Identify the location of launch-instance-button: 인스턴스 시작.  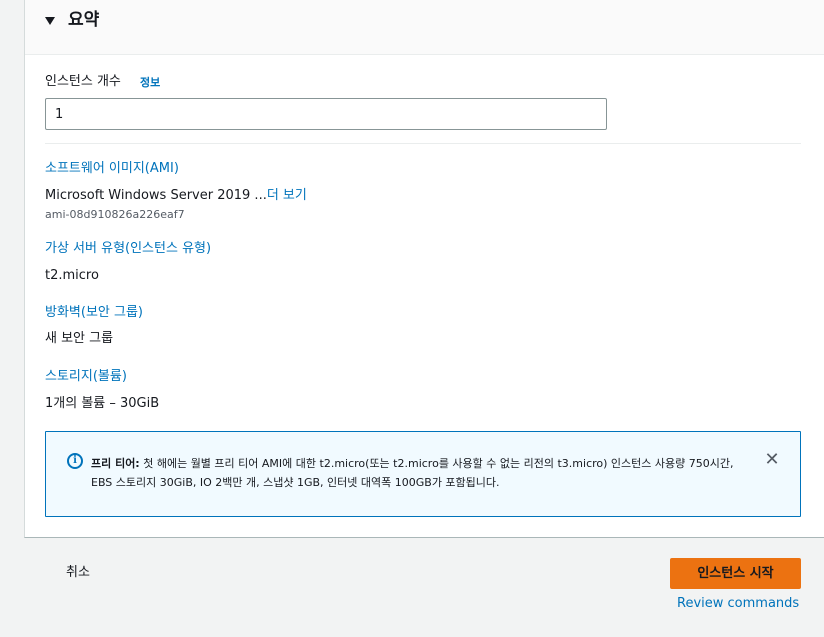
(735, 573).